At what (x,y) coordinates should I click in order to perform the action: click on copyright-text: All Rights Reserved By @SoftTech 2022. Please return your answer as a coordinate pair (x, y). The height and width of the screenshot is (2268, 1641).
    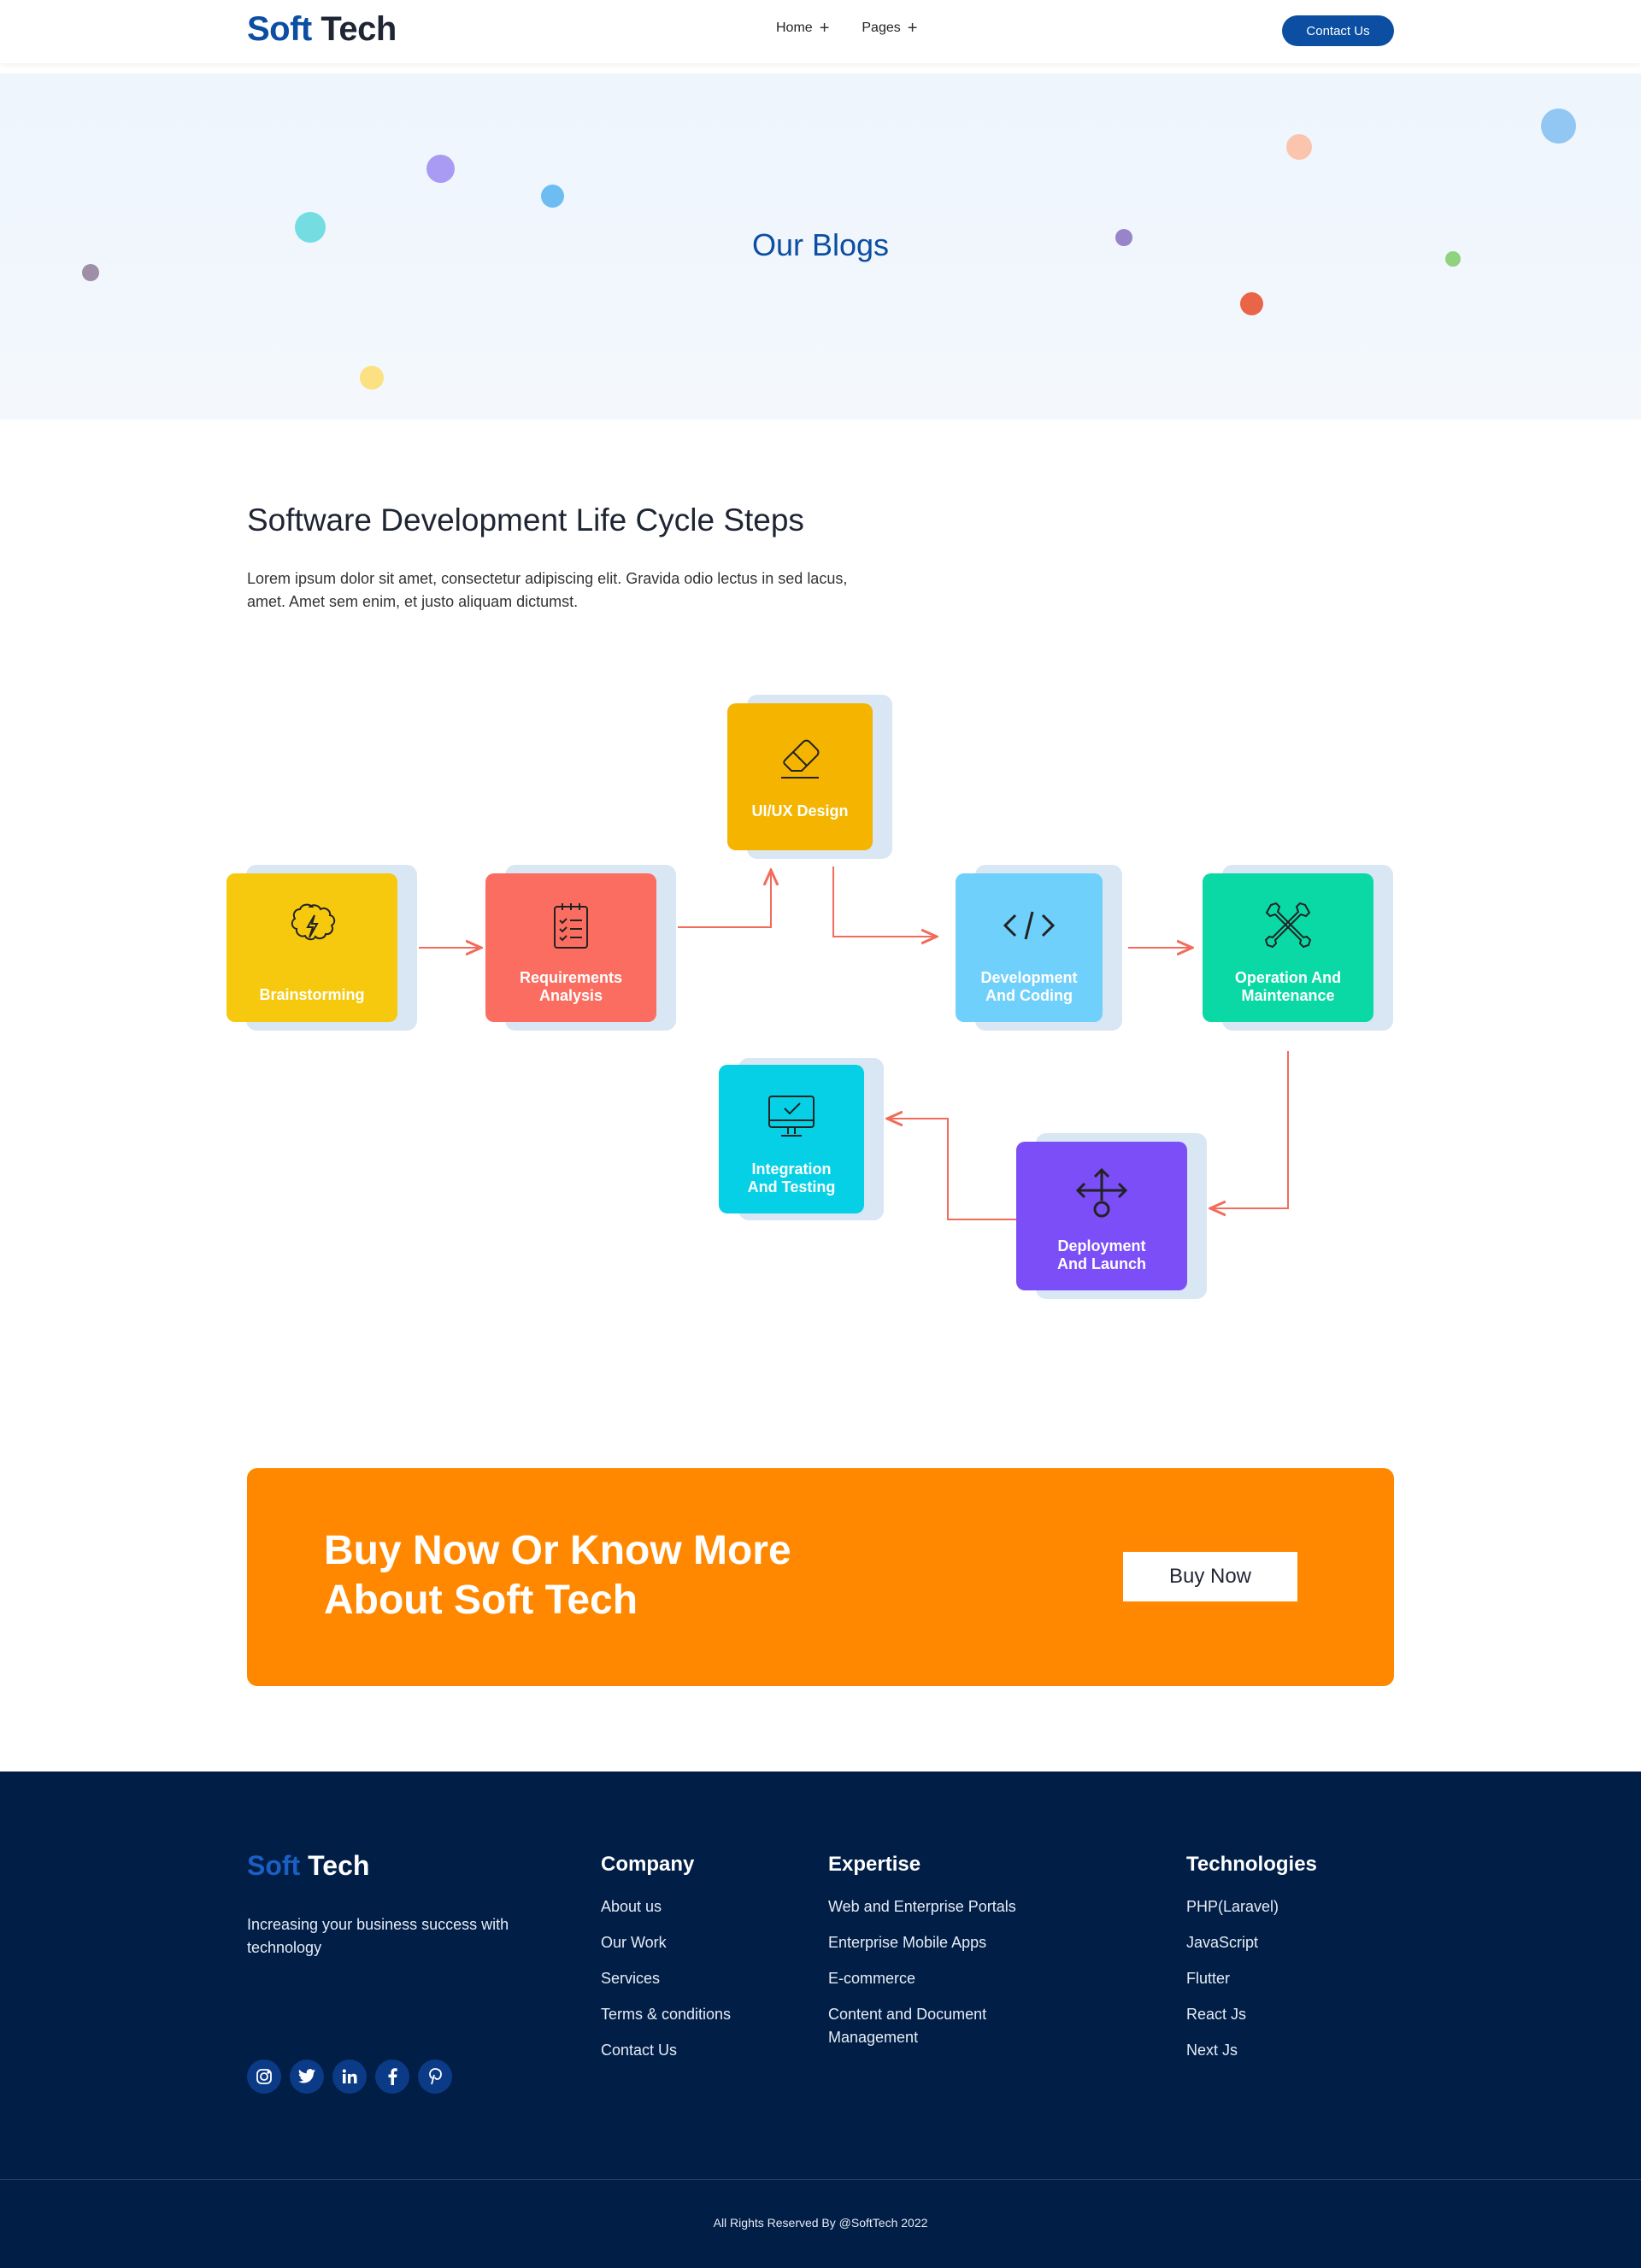
    Looking at the image, I should click on (820, 2223).